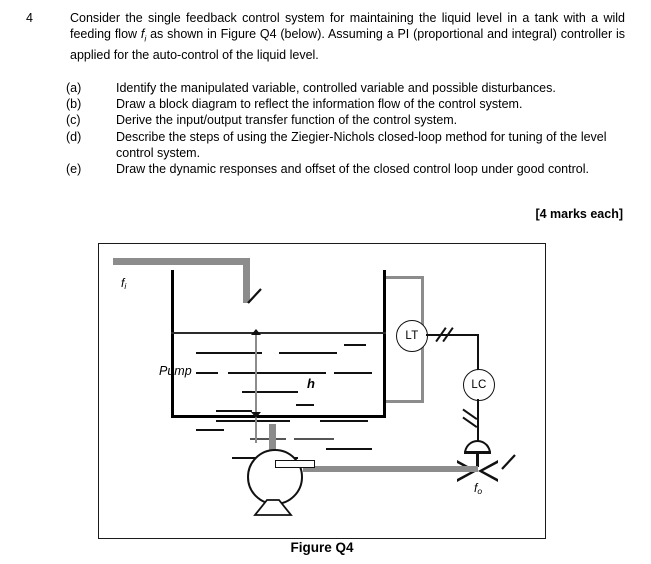 Image resolution: width=651 pixels, height=564 pixels. What do you see at coordinates (278, 416) in the screenshot?
I see `tank-bottom` at bounding box center [278, 416].